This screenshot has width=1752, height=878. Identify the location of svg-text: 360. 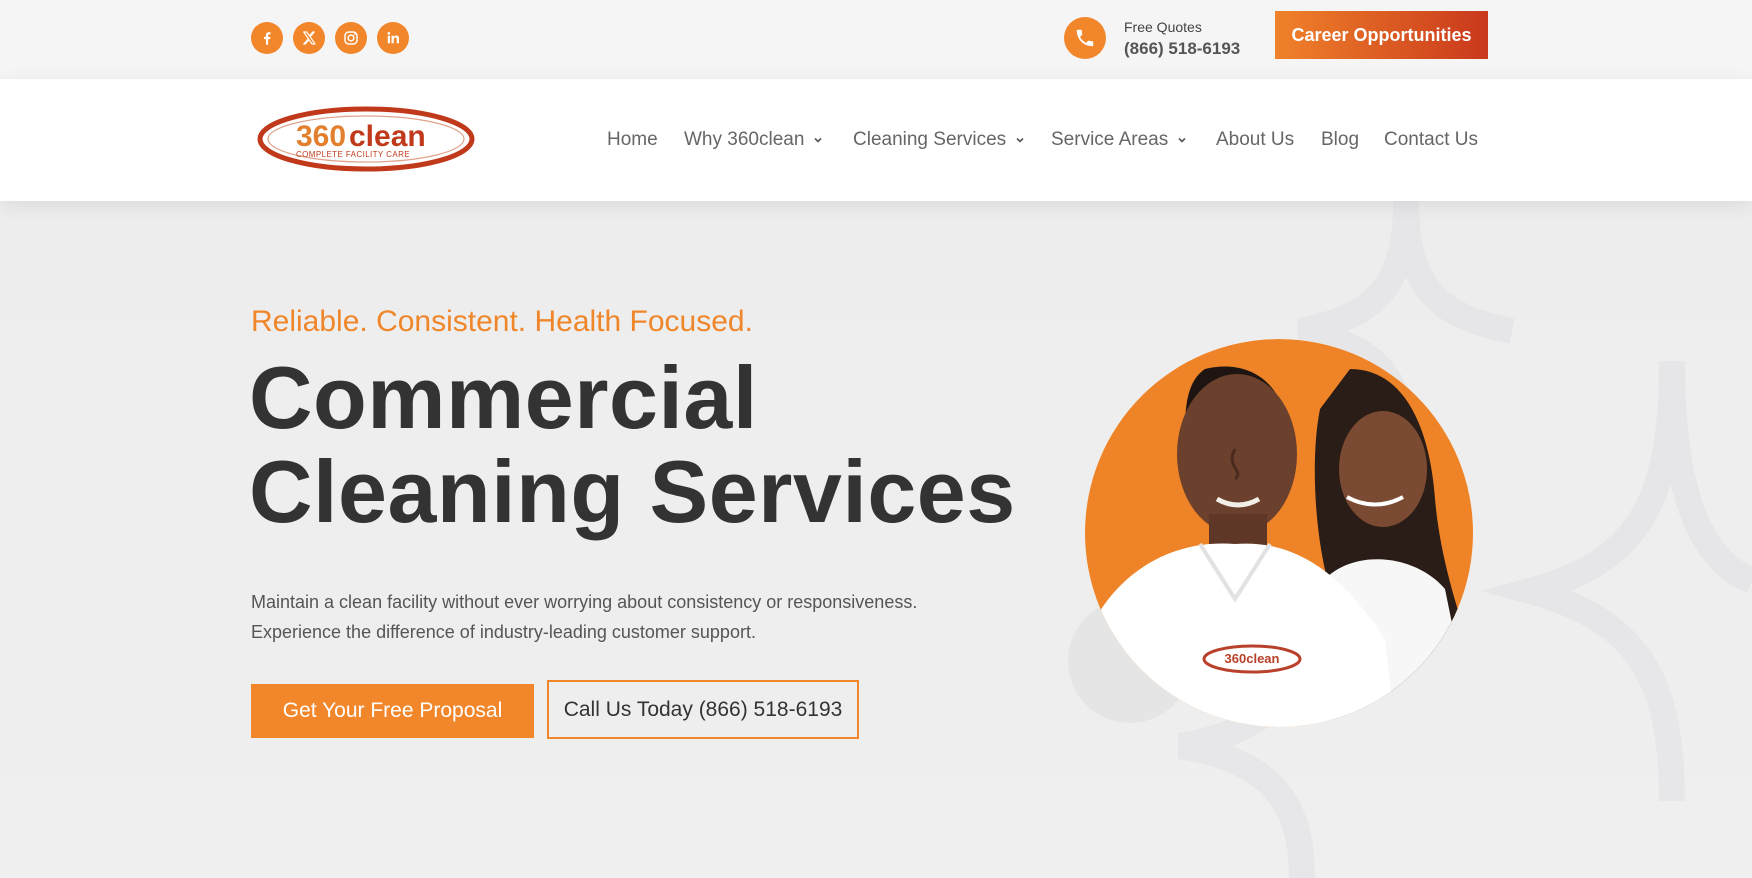
(321, 136).